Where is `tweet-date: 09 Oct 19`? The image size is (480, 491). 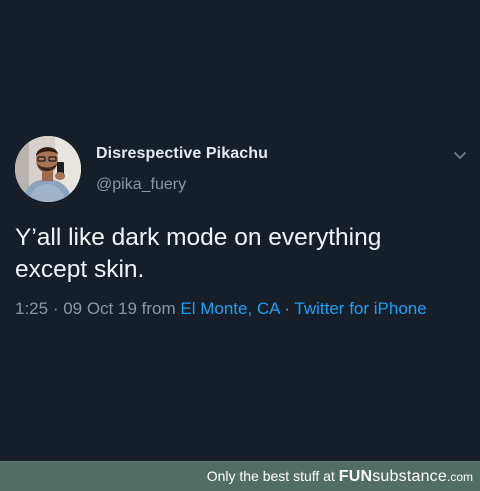
tweet-date: 09 Oct 19 is located at coordinates (100, 308).